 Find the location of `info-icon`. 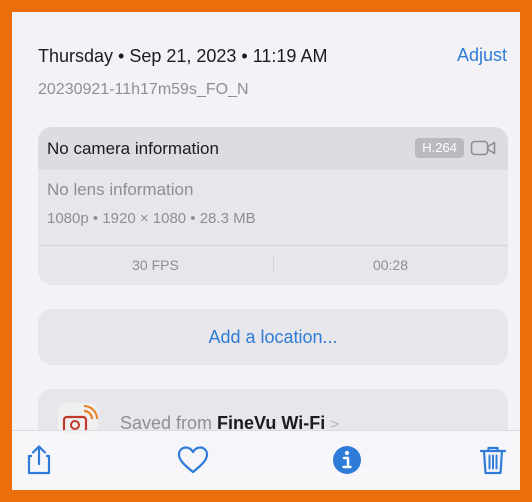

info-icon is located at coordinates (347, 460).